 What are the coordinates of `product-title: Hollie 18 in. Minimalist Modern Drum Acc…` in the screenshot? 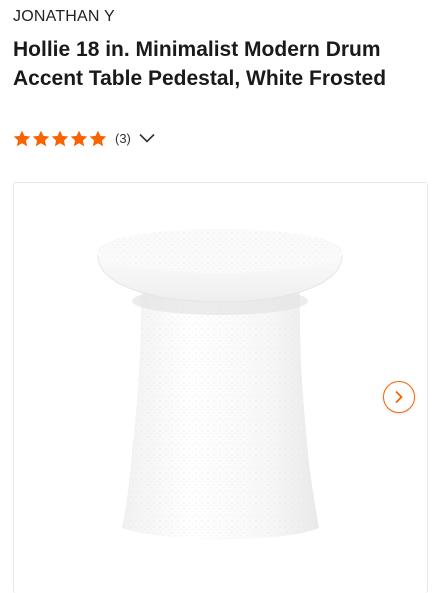 It's located at (200, 64).